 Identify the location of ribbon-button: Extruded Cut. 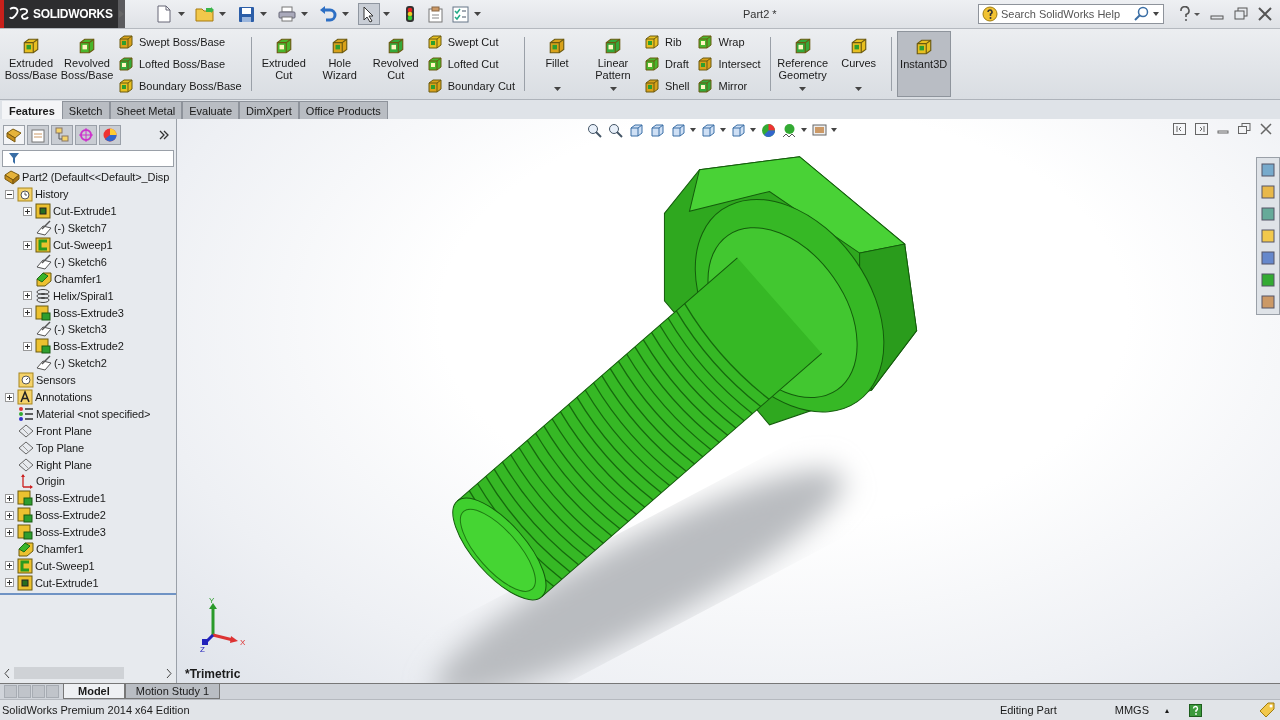
(283, 64).